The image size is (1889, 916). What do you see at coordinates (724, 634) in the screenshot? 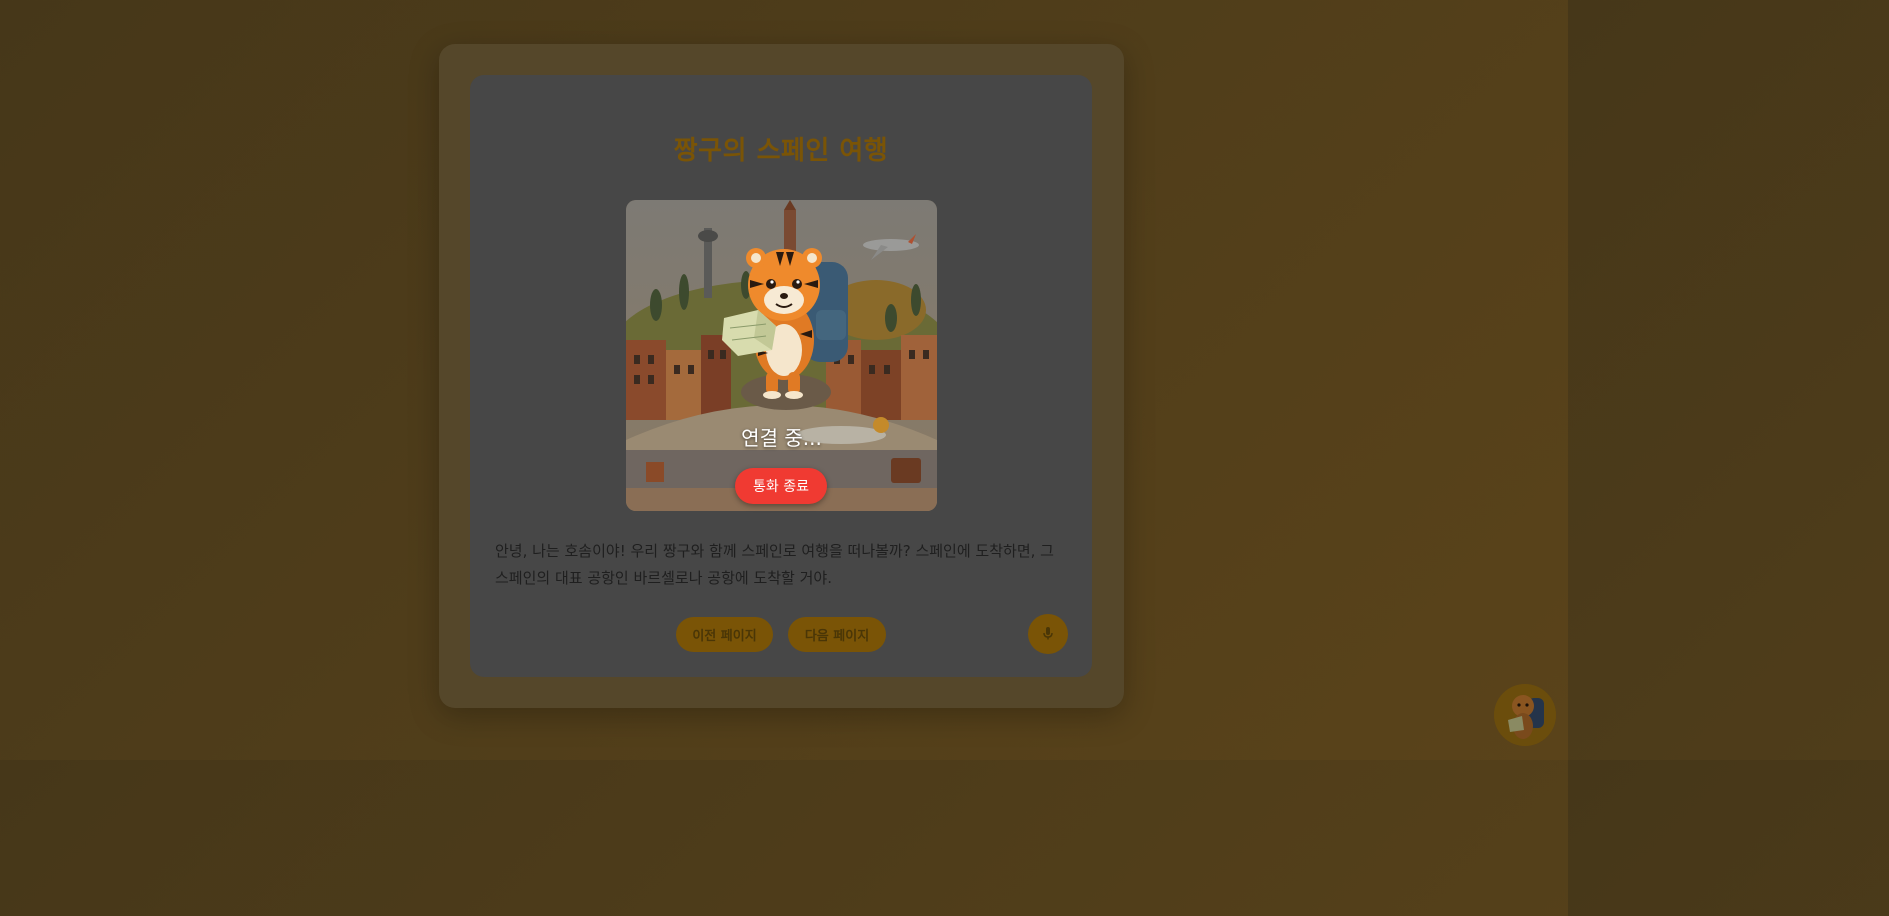
I see `prev-page-button: 이전 페이지` at bounding box center [724, 634].